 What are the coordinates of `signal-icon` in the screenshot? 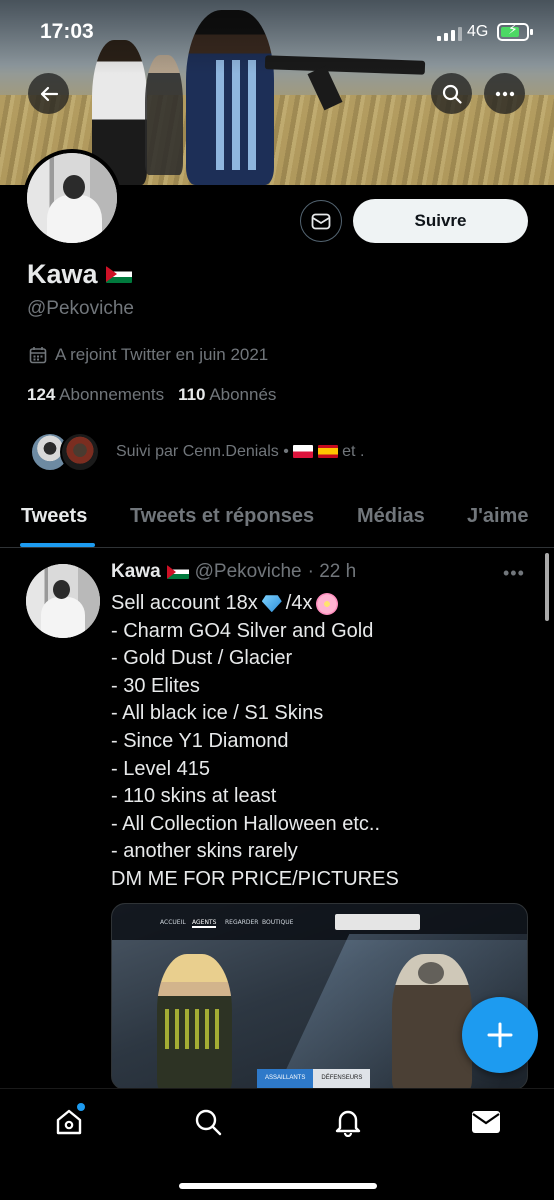 It's located at (449, 34).